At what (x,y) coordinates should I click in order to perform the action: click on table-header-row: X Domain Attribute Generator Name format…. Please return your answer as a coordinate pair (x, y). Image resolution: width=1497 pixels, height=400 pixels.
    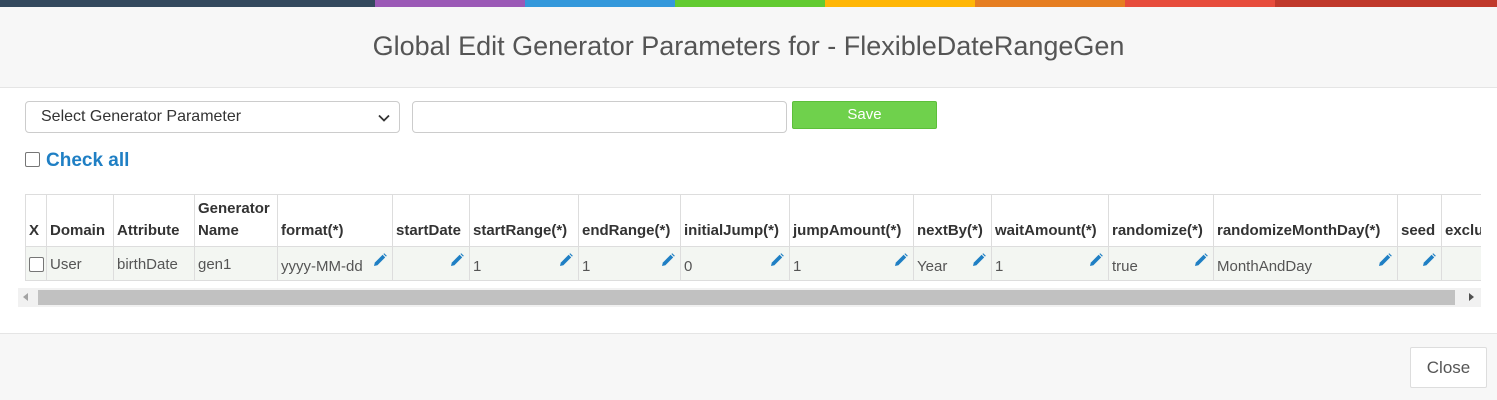
    Looking at the image, I should click on (753, 220).